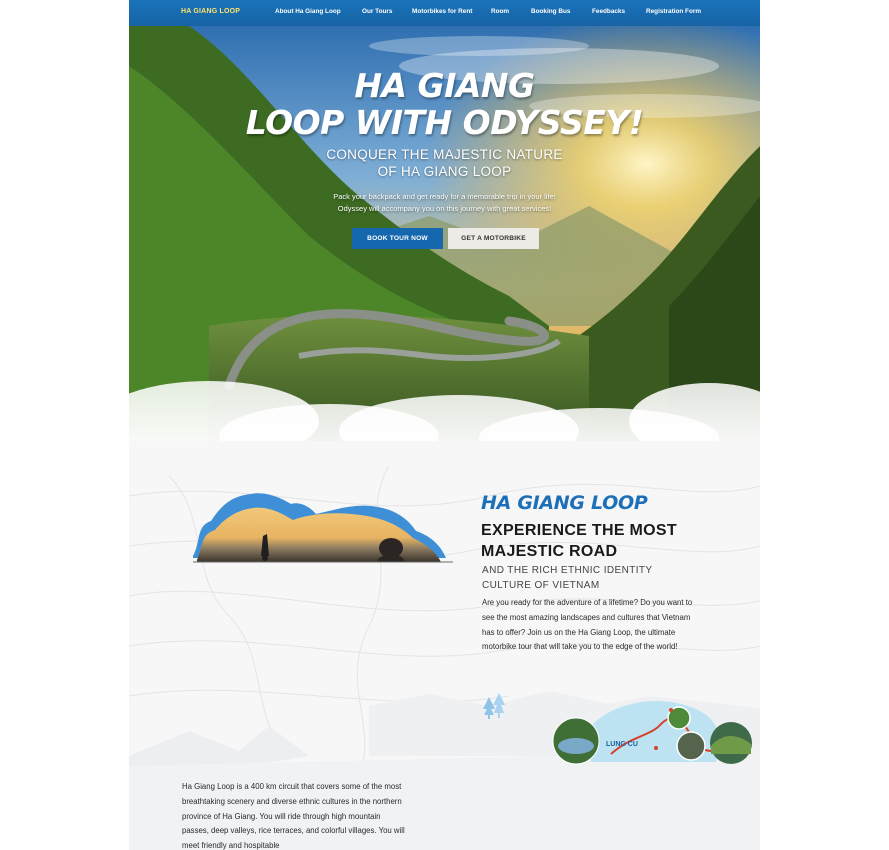  I want to click on nav-item-motorbikes: Motorbikes for Rent, so click(442, 11).